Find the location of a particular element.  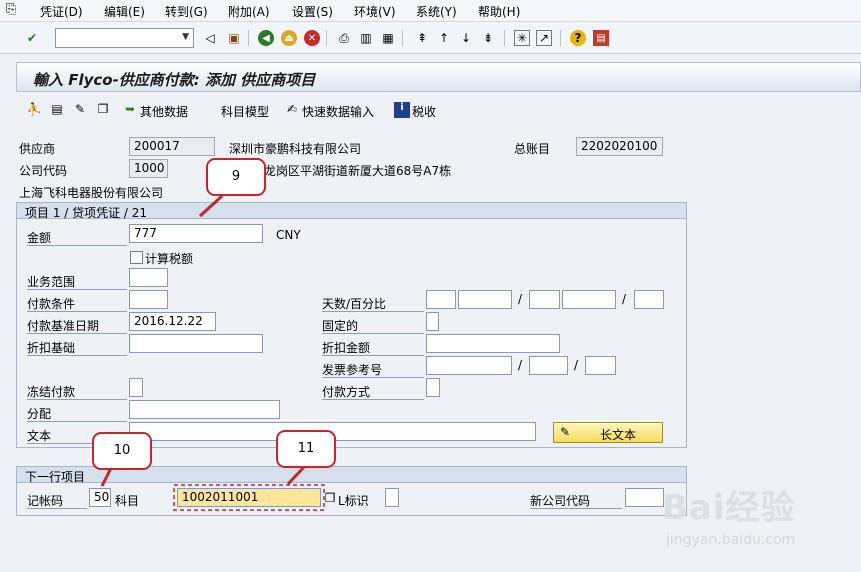

watermark-url: jingyan.baidu.com is located at coordinates (731, 540).